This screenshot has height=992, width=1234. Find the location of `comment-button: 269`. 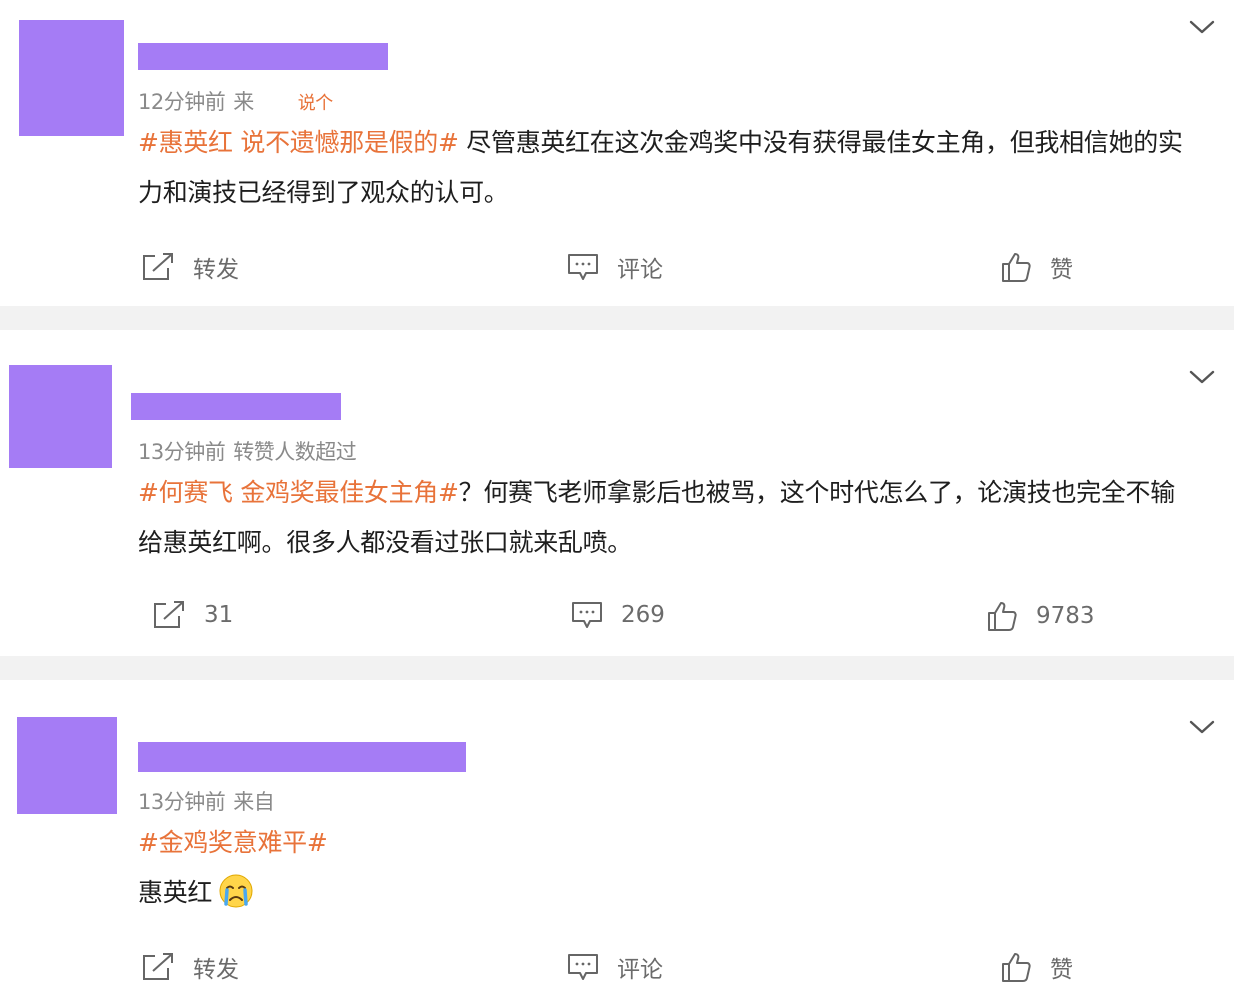

comment-button: 269 is located at coordinates (618, 615).